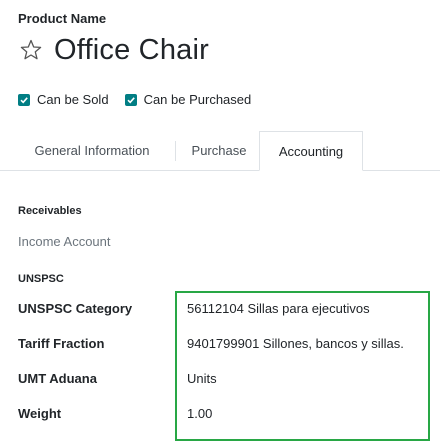 The width and height of the screenshot is (440, 448). What do you see at coordinates (31, 50) in the screenshot?
I see `star-outline-icon` at bounding box center [31, 50].